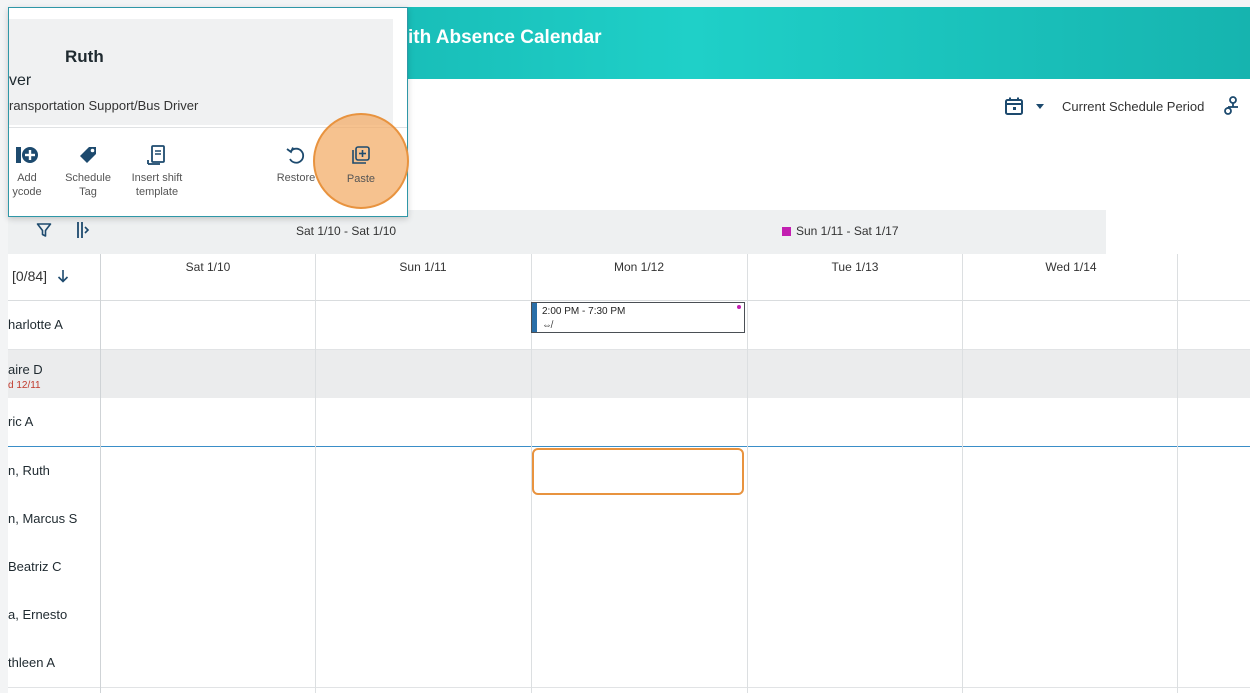 The height and width of the screenshot is (693, 1250). I want to click on employee-row: ric A, so click(629, 422).